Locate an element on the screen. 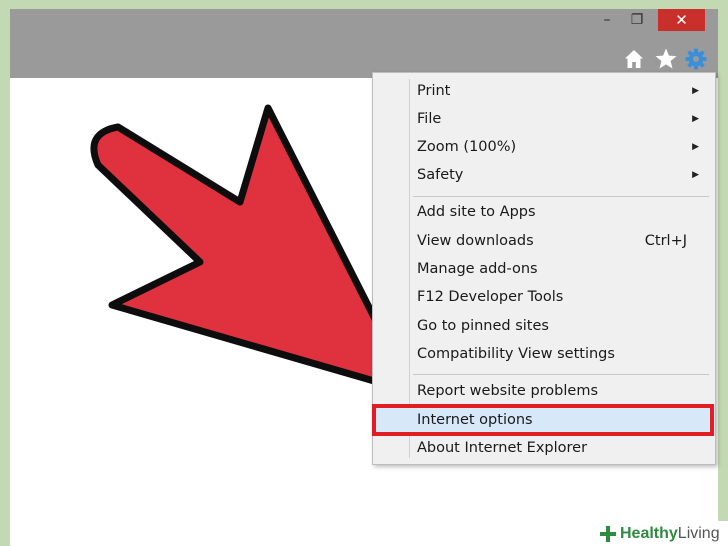 This screenshot has width=728, height=546. menu-item-internet-options: Internet options is located at coordinates (544, 420).